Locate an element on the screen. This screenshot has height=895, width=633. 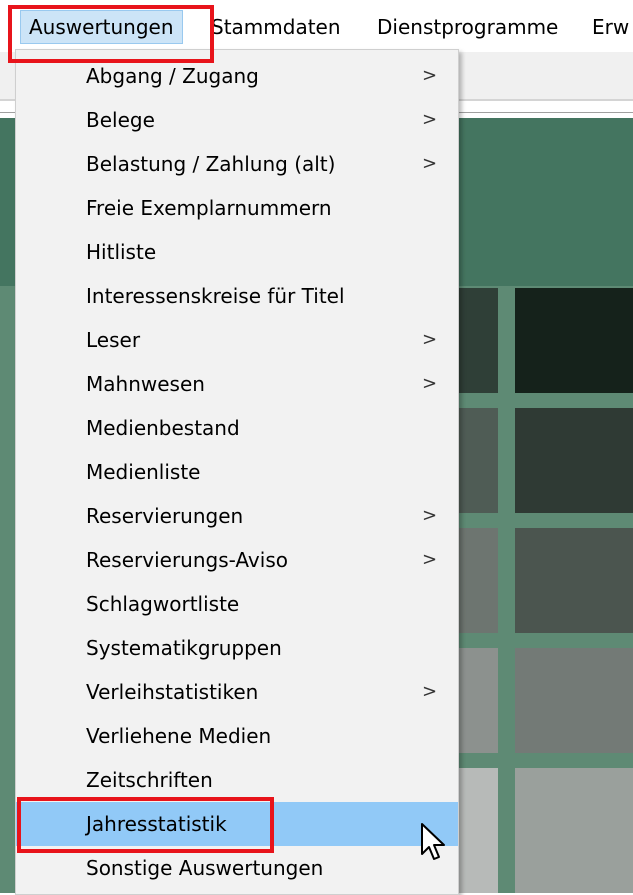
menu-erweitert: Erw is located at coordinates (608, 27).